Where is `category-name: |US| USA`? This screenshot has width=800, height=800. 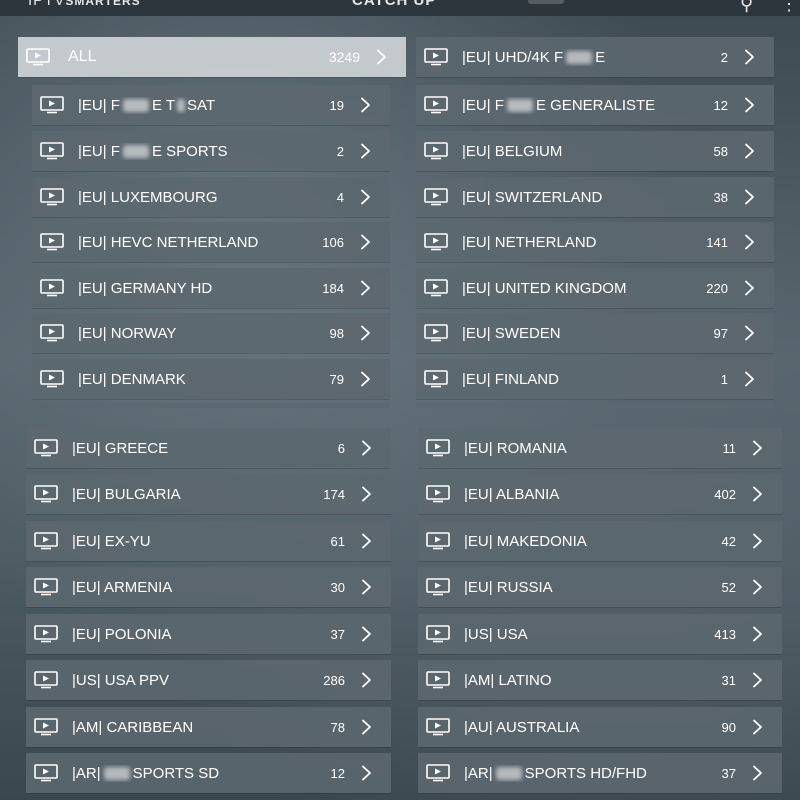 category-name: |US| USA is located at coordinates (589, 634).